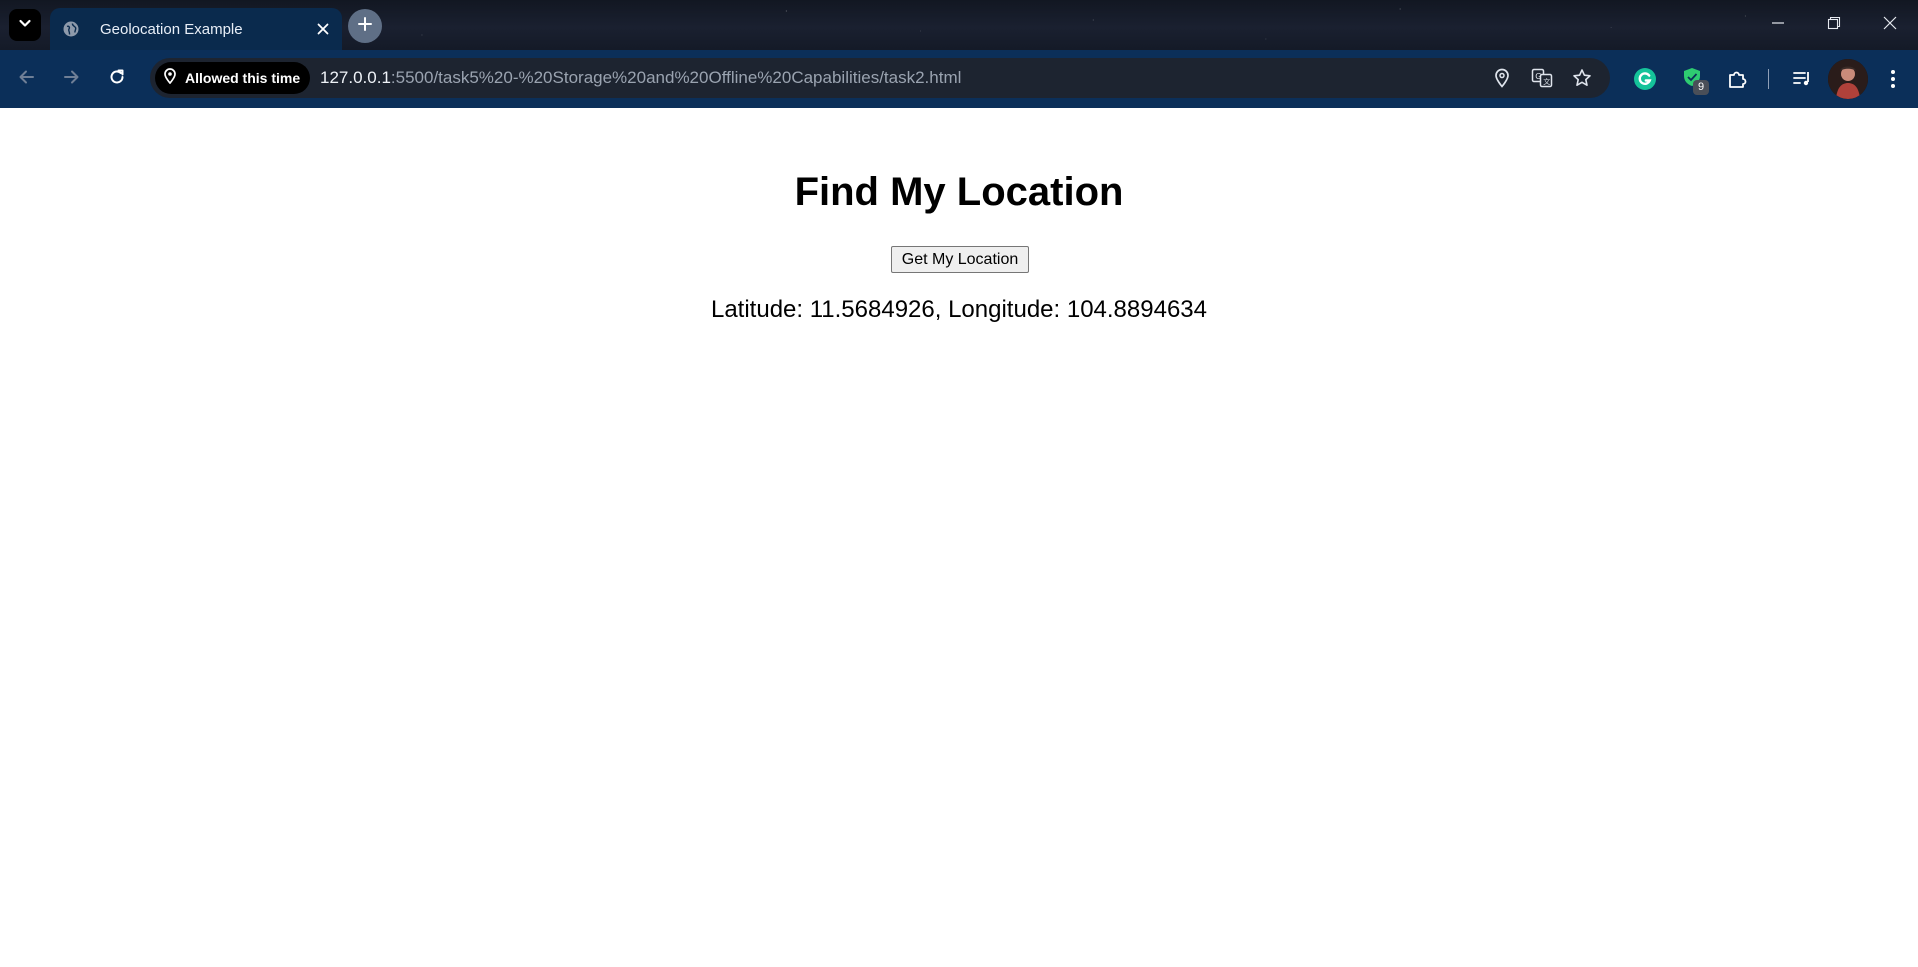 This screenshot has width=1918, height=967. I want to click on chevron-down-icon, so click(25, 25).